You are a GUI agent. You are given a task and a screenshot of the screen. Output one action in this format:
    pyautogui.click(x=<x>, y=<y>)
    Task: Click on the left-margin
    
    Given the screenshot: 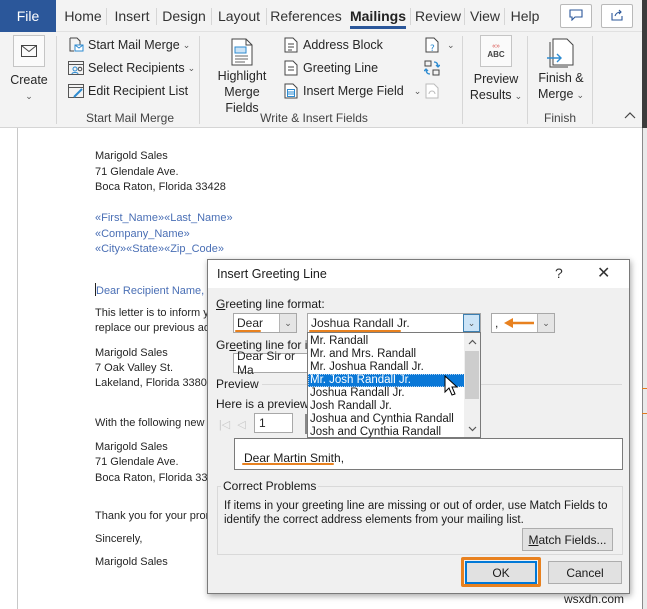 What is the action you would take?
    pyautogui.click(x=9, y=368)
    